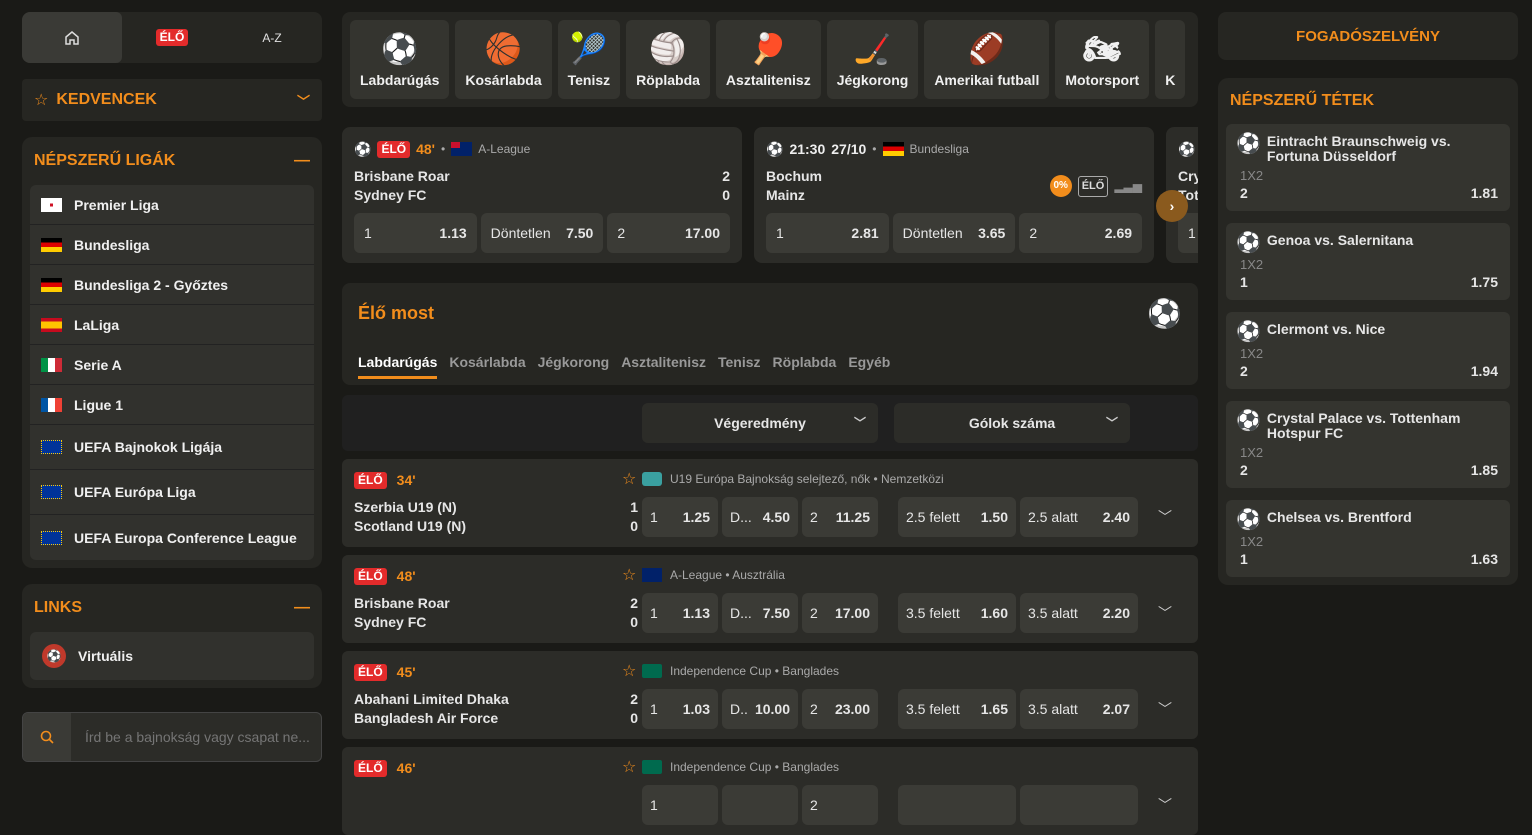  I want to click on league-item: UEFA Európa Liga, so click(172, 492).